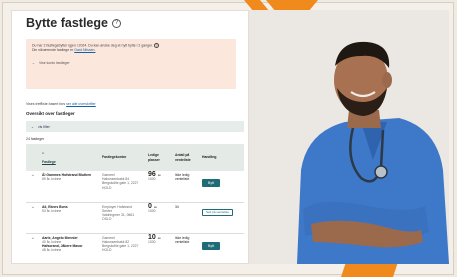 Image resolution: width=457 pixels, height=277 pixels. Describe the element at coordinates (120, 183) in the screenshot. I see `office-address-2: Bergskollie gate 1, 2227` at that location.